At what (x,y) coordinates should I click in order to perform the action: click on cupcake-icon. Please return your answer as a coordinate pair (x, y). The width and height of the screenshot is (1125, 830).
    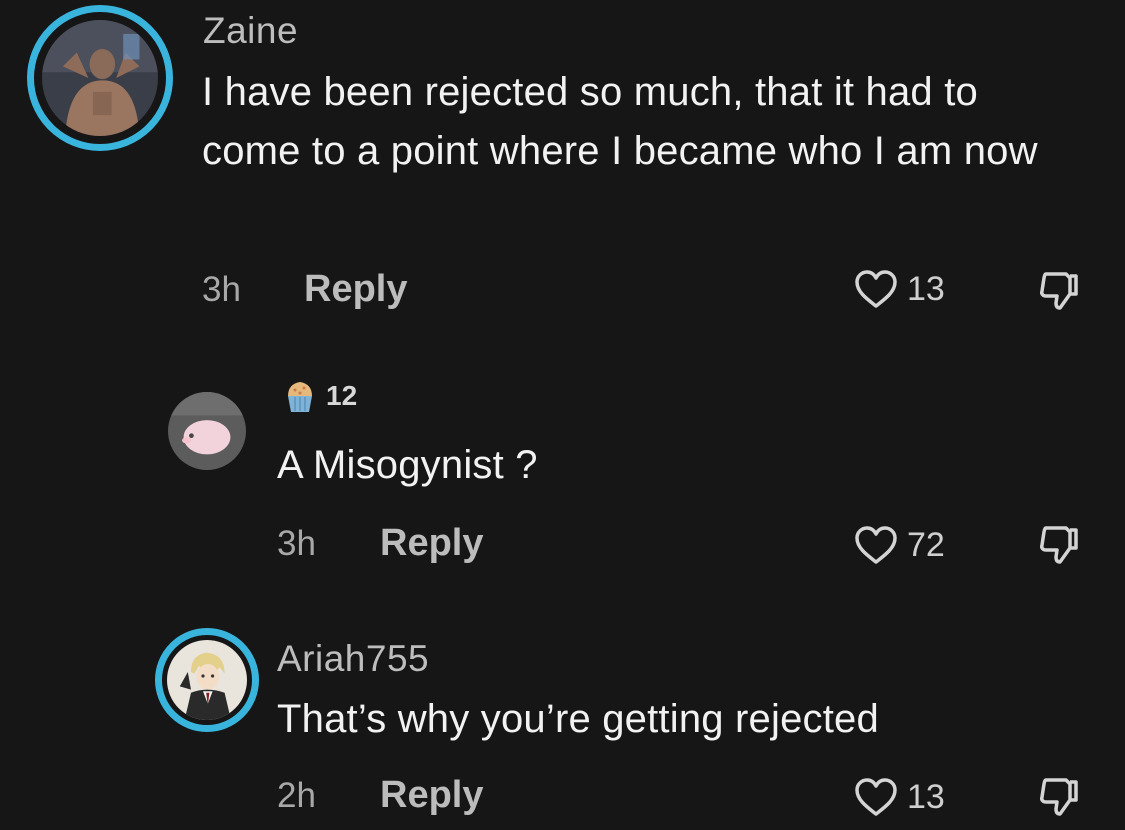
    Looking at the image, I should click on (300, 396).